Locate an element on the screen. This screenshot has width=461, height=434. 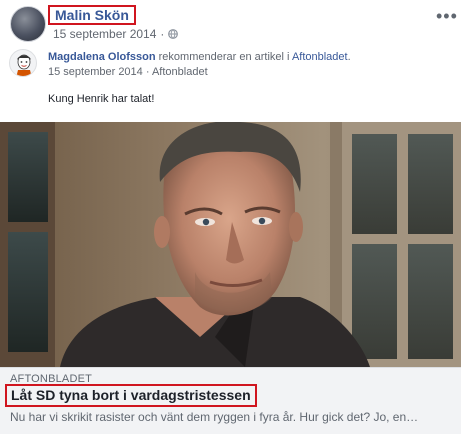
author-name-highlight: Malin Skön is located at coordinates (92, 15).